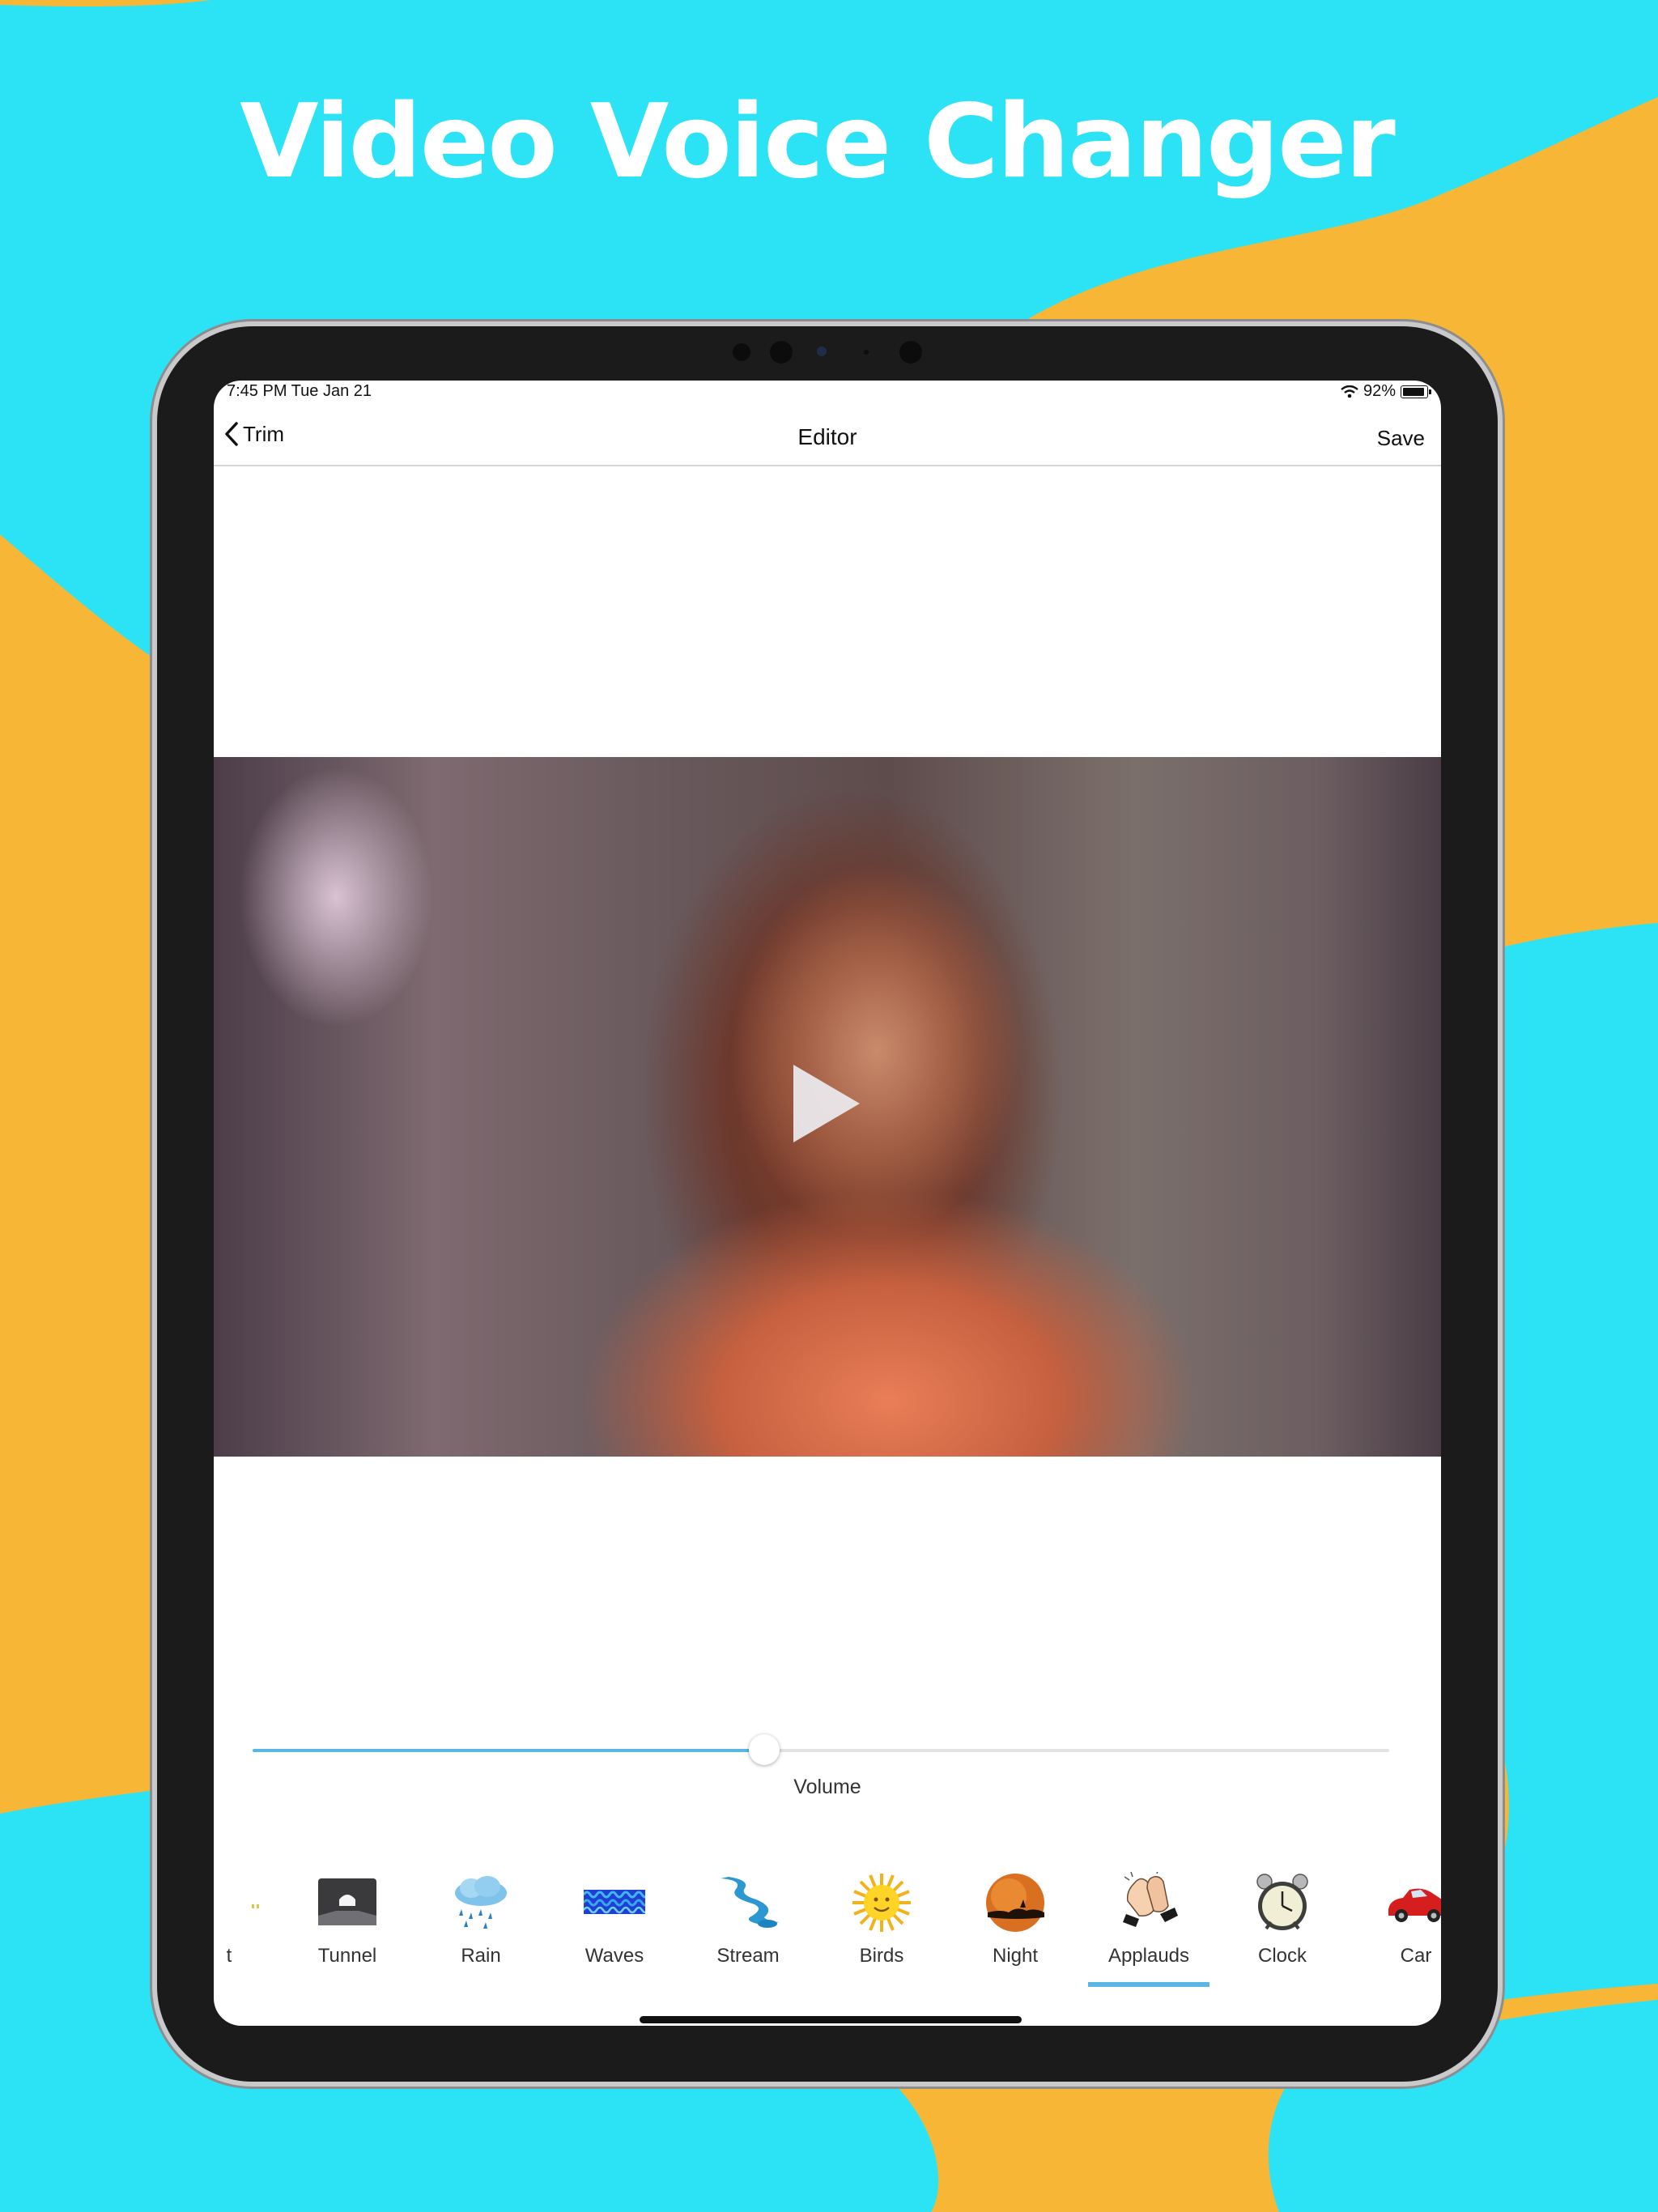  I want to click on effect-item-rain: Rain, so click(481, 1932).